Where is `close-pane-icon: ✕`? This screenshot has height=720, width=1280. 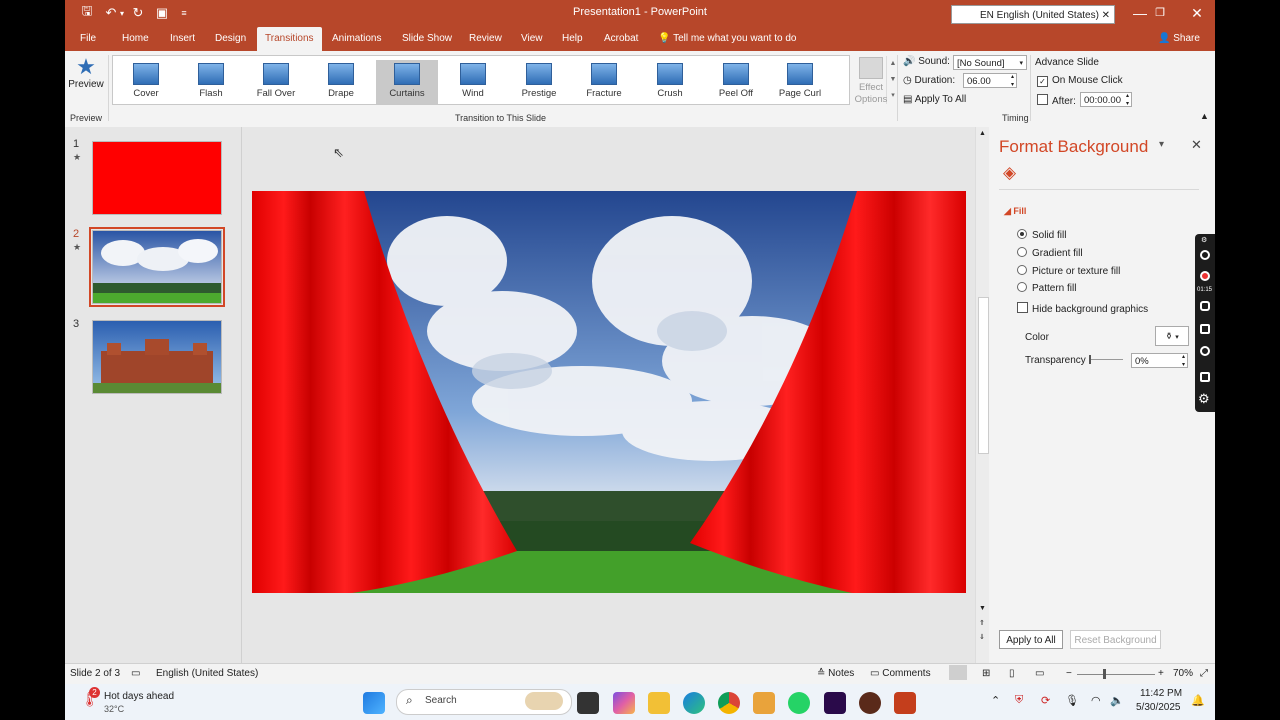 close-pane-icon: ✕ is located at coordinates (1196, 145).